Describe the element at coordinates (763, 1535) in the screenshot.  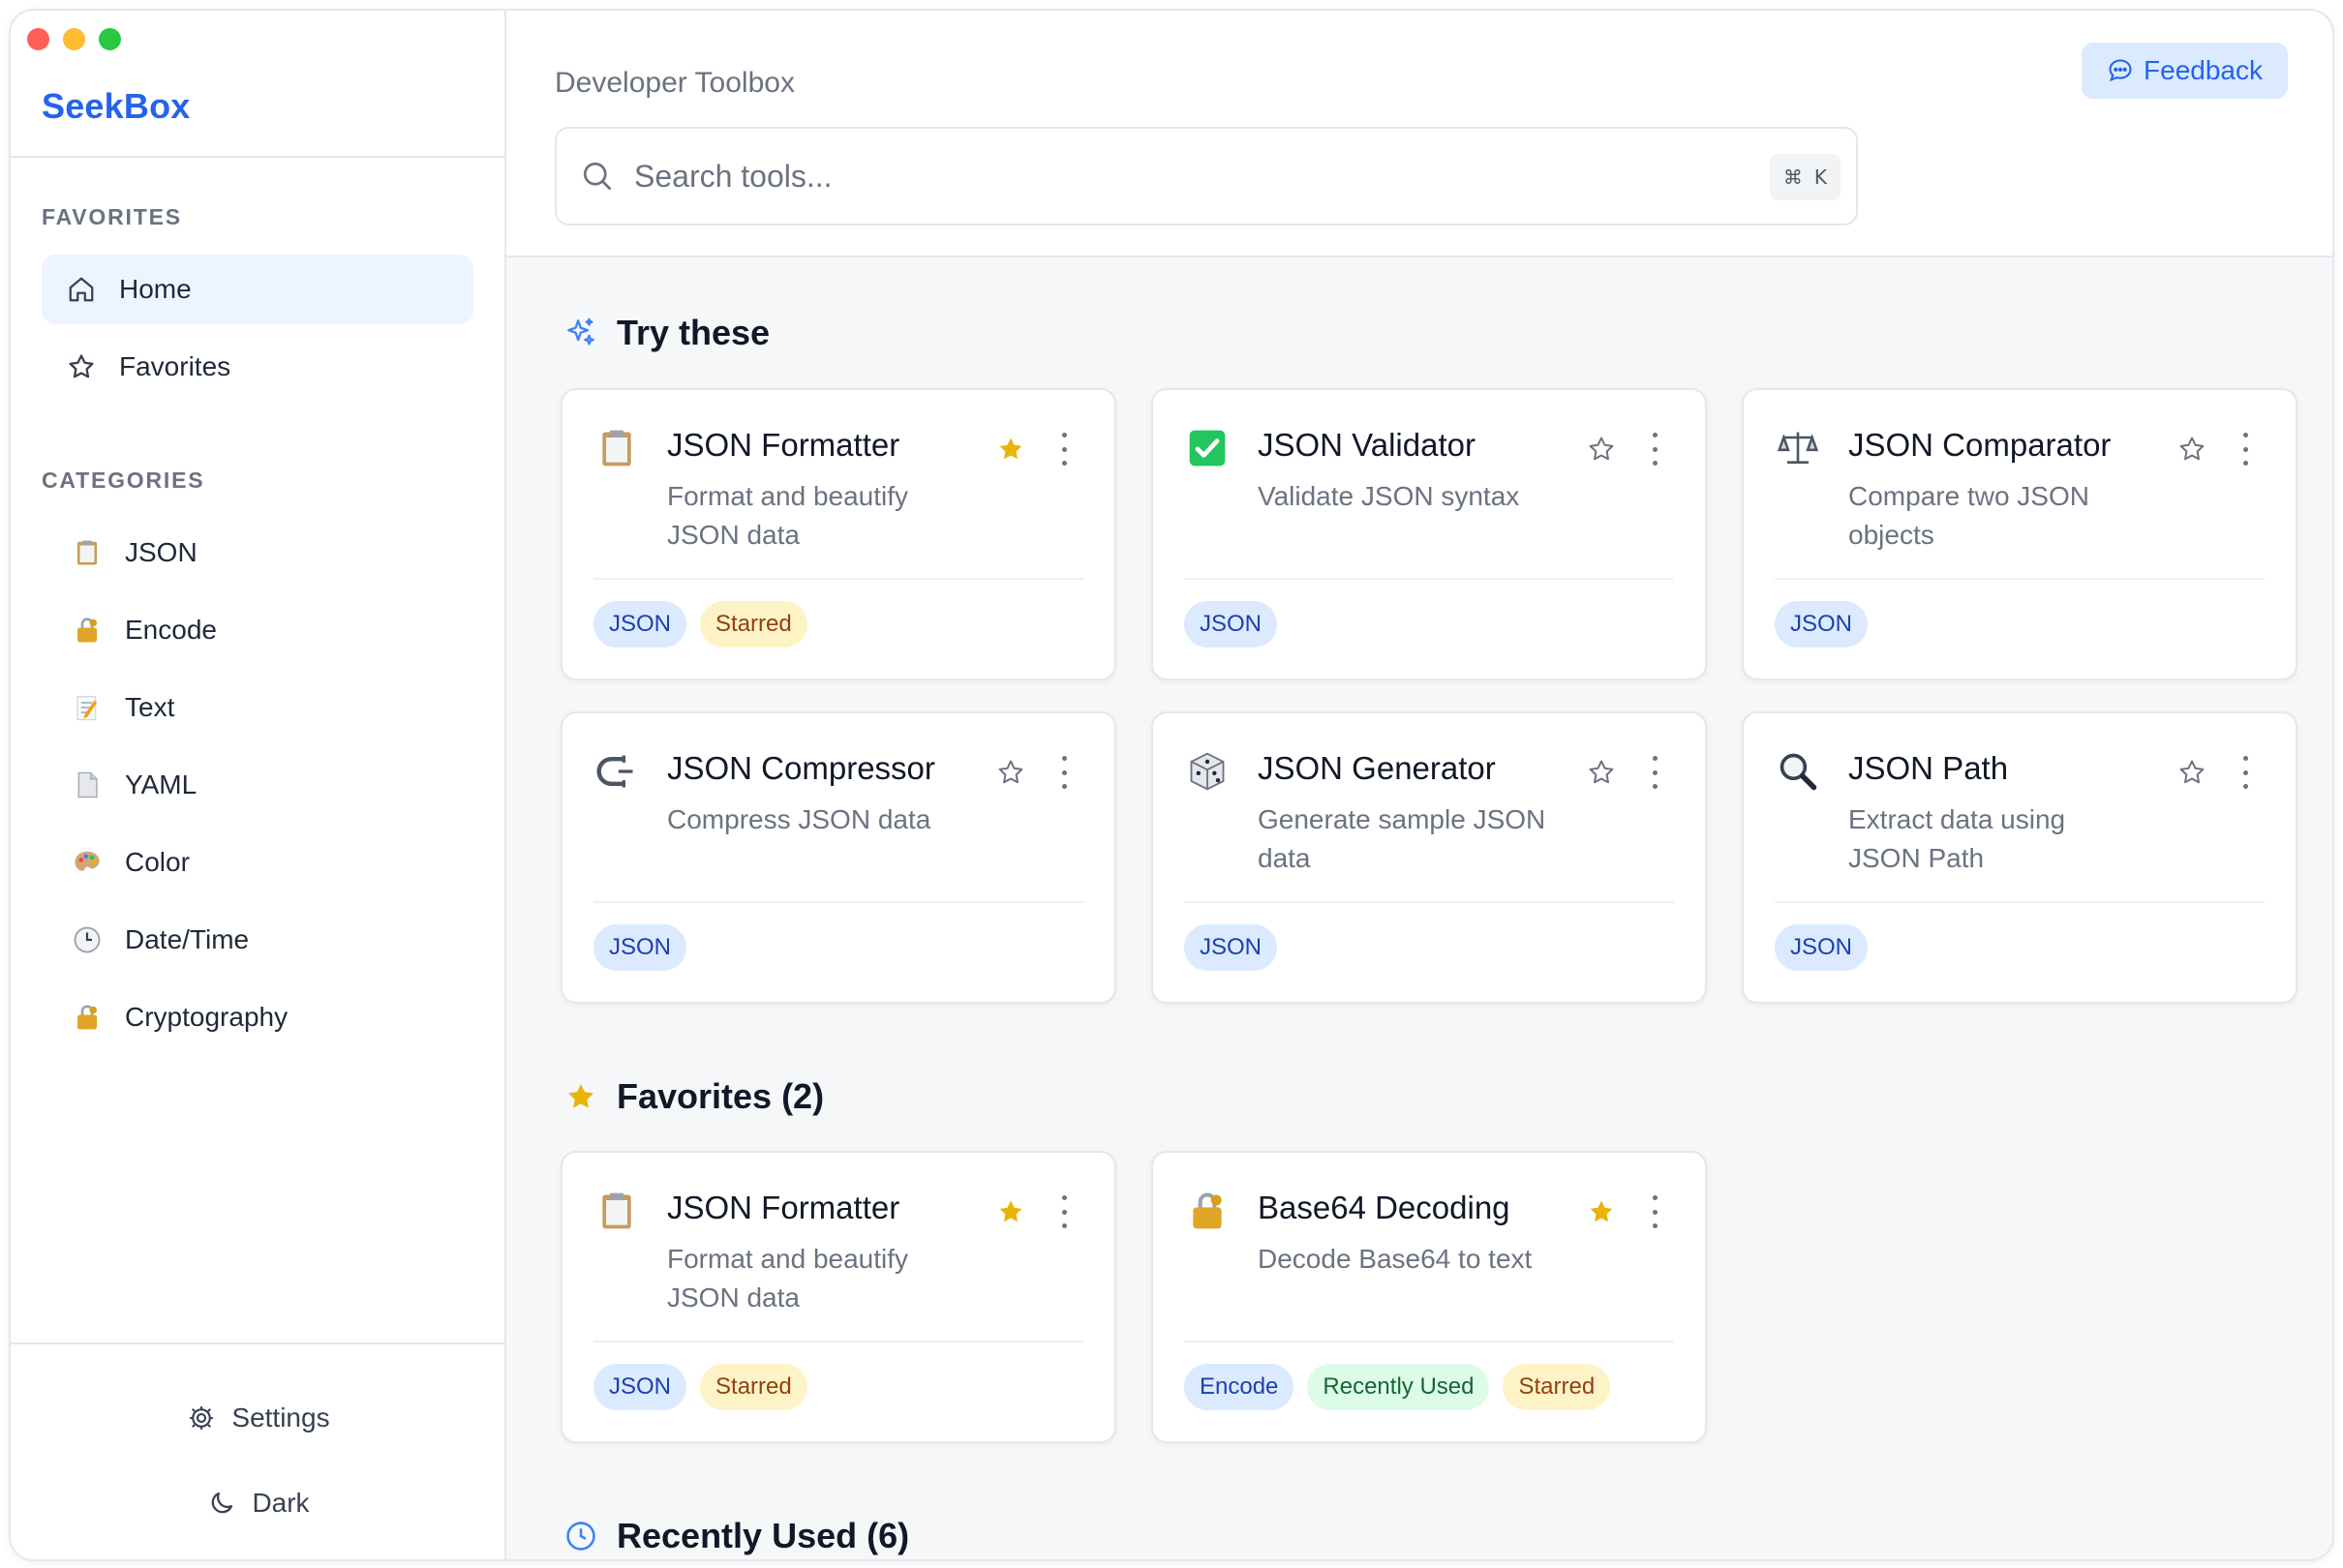
I see `section-title: Recently Used (6)` at that location.